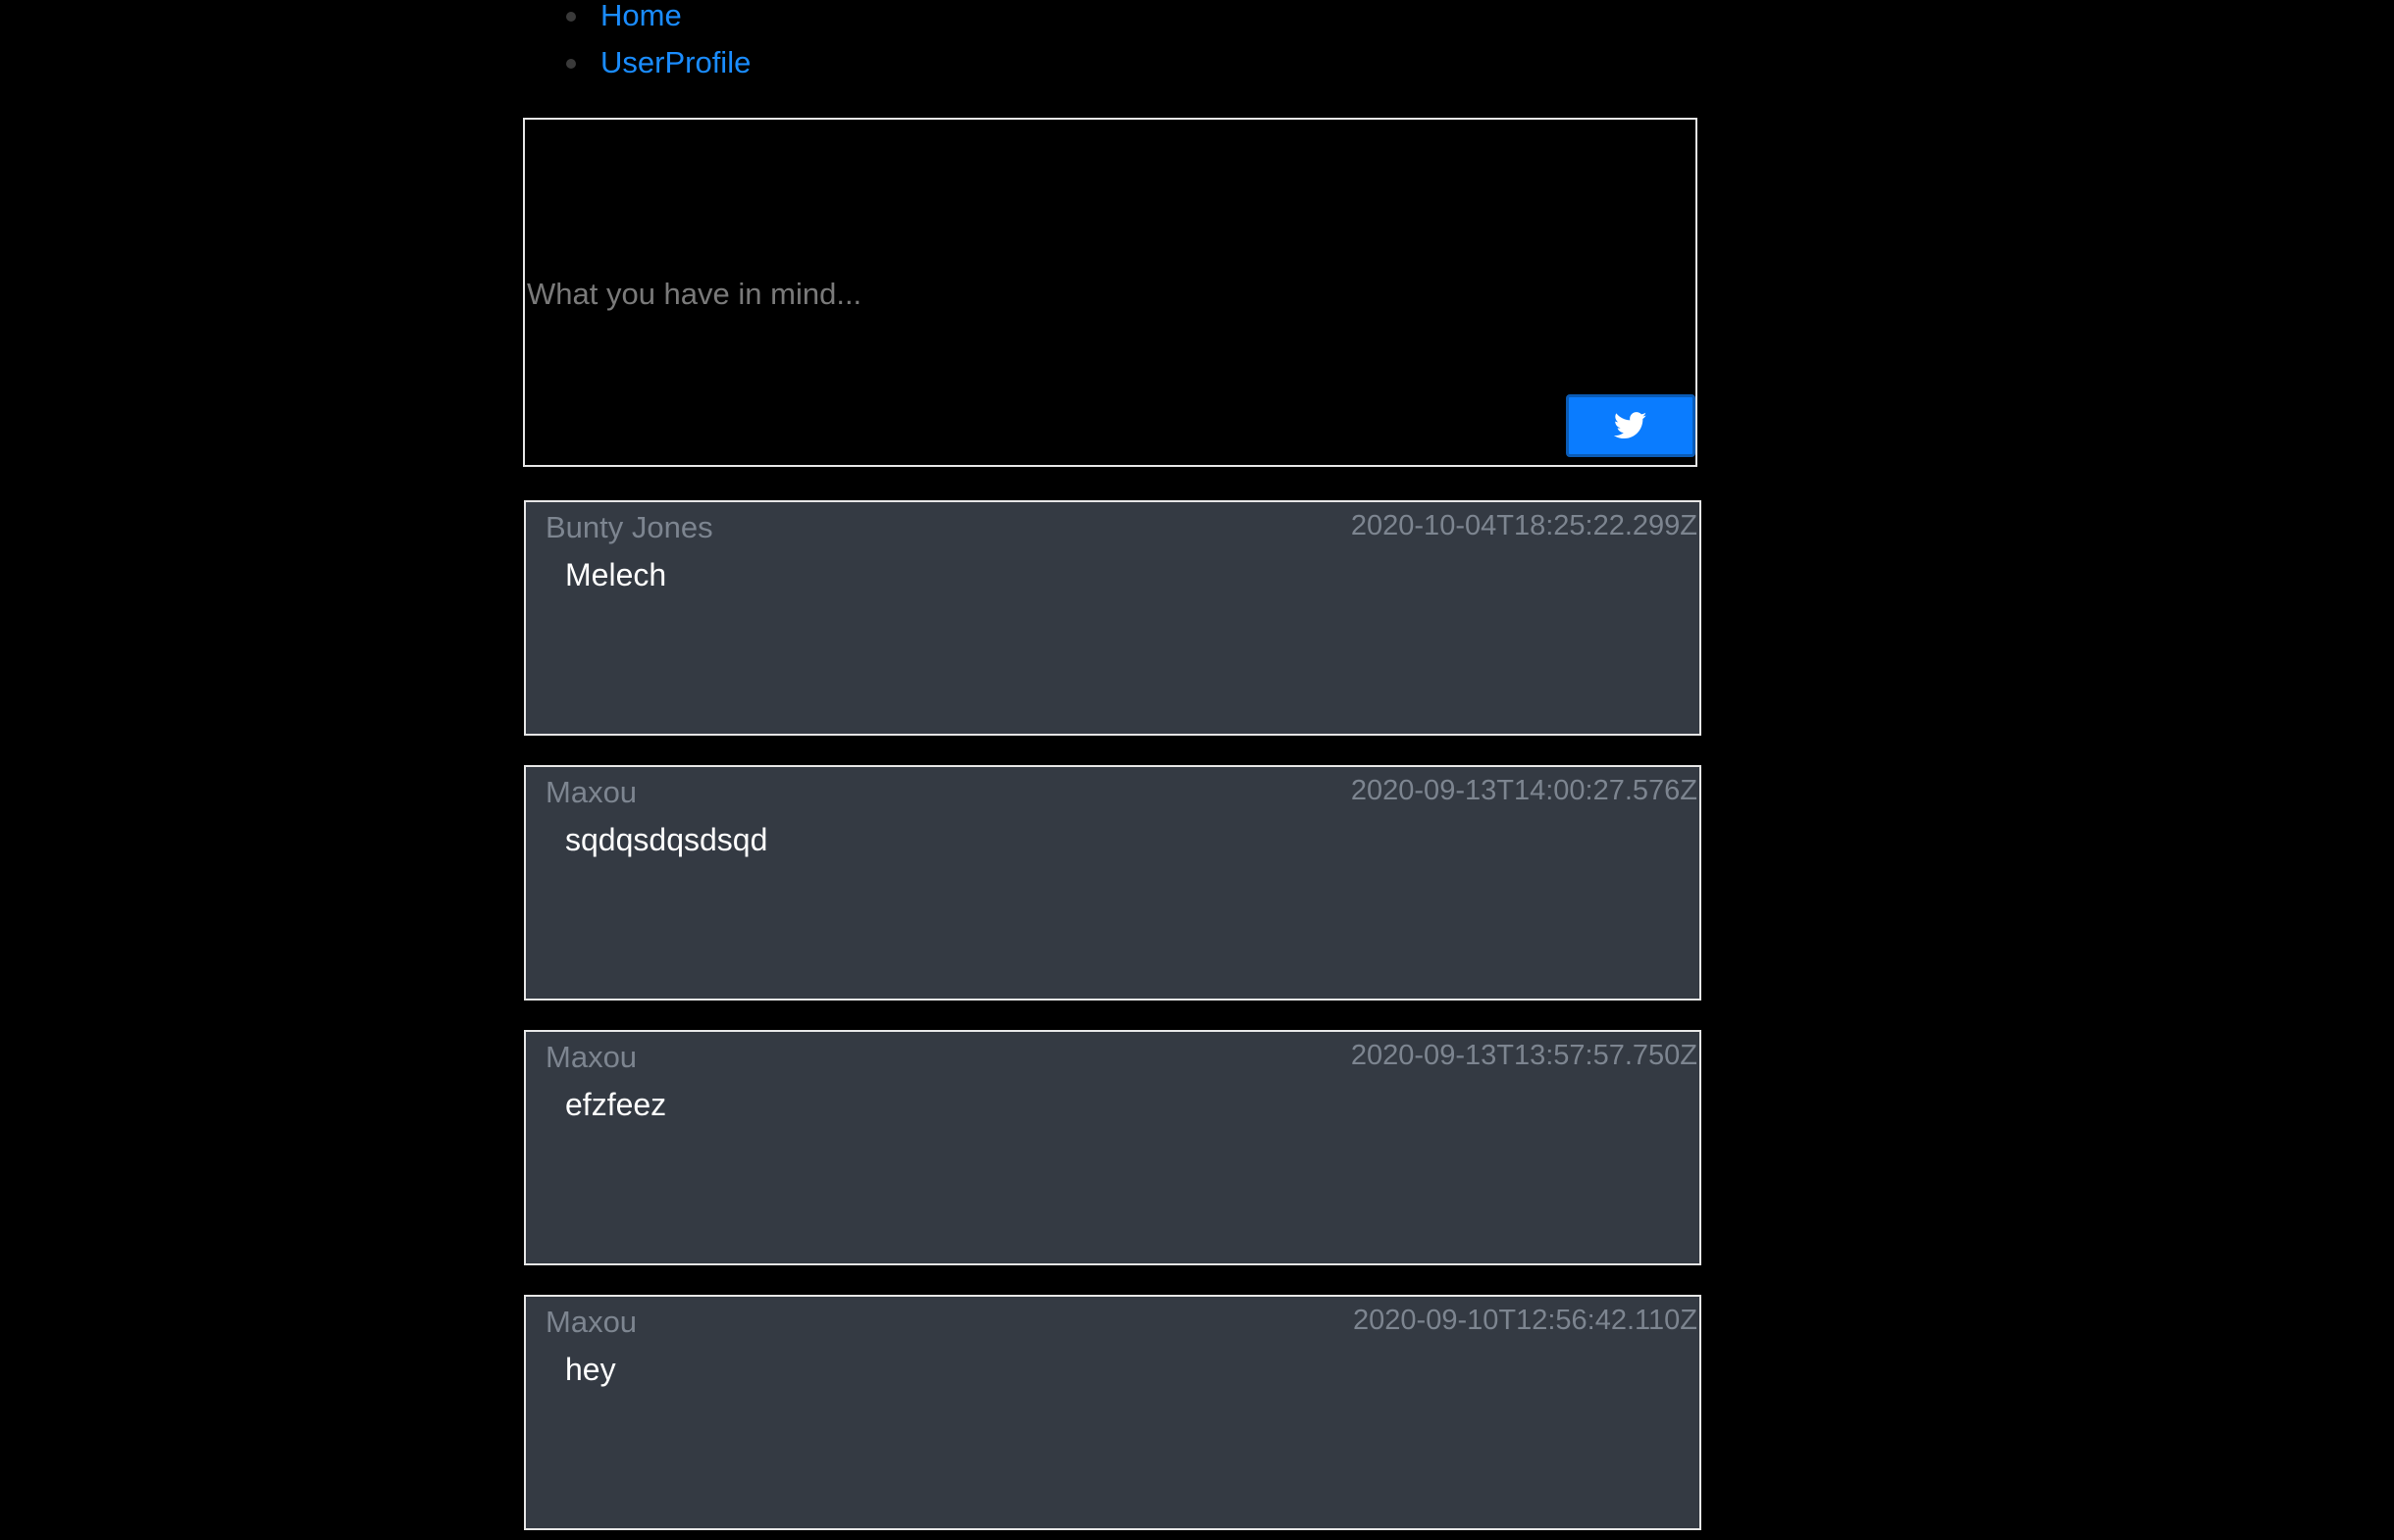  Describe the element at coordinates (1112, 1147) in the screenshot. I see `tweet-card: Maxou 2020-09-13T13:57:57.750Z efzfeez` at that location.